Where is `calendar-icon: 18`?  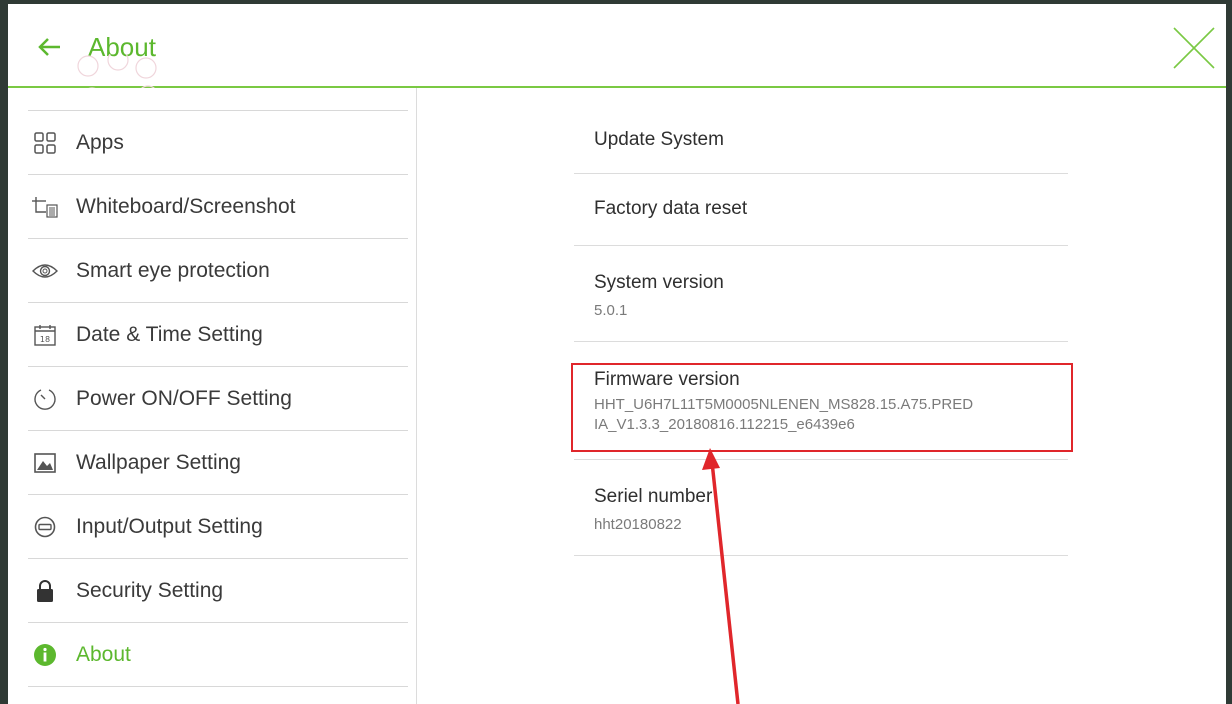 calendar-icon: 18 is located at coordinates (45, 335).